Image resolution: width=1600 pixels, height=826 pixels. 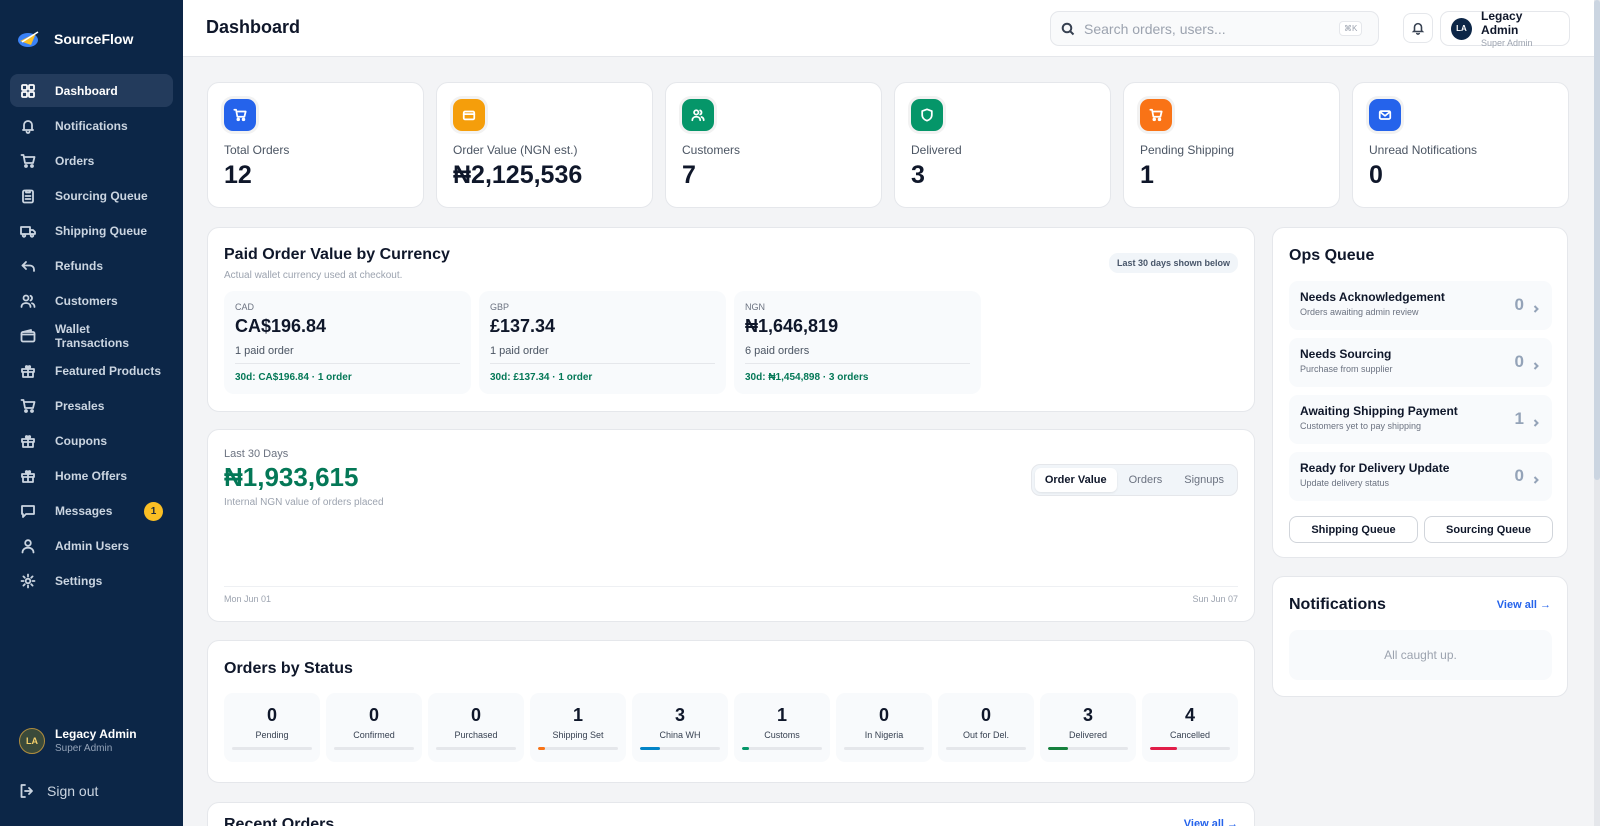 What do you see at coordinates (891, 28) in the screenshot?
I see `topbar: Dashboard ⌘K LA Legacy Admin Super Admin` at bounding box center [891, 28].